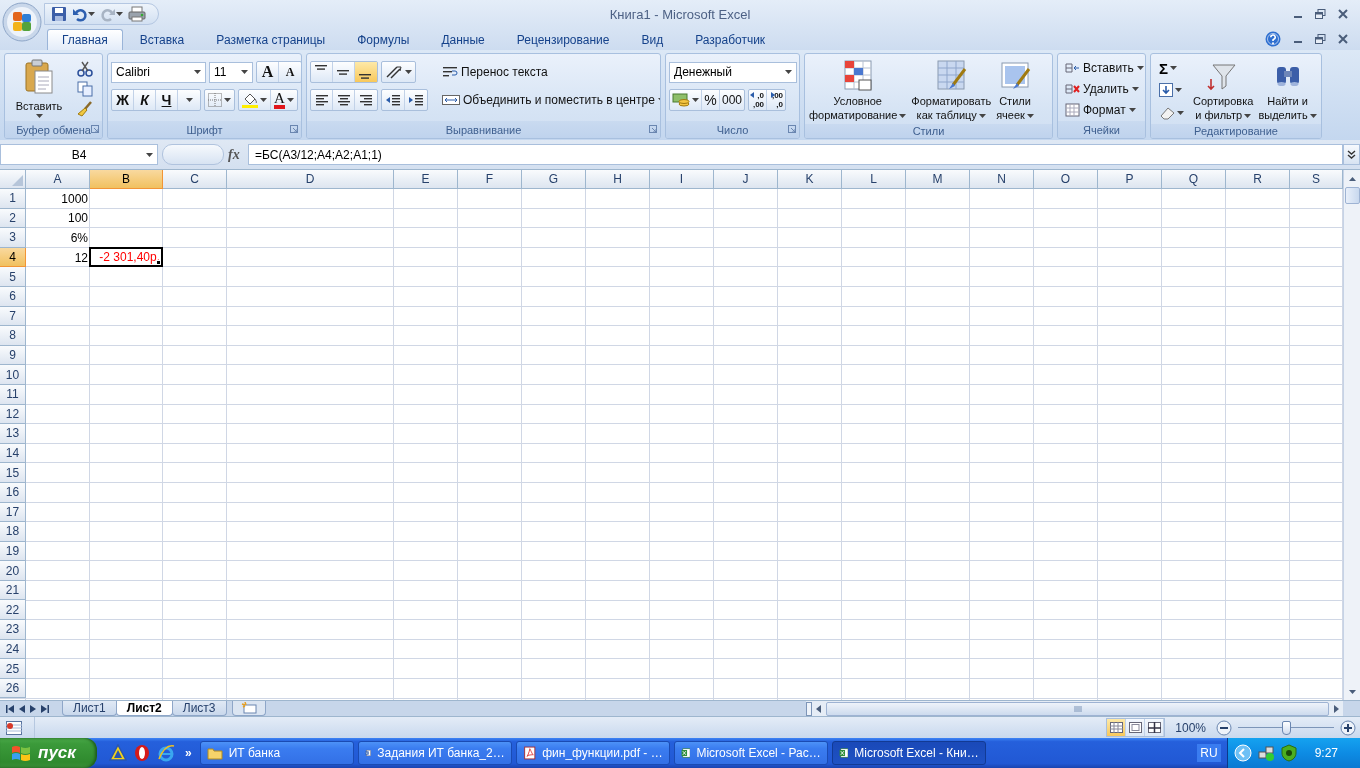 The image size is (1360, 768). What do you see at coordinates (45, 708) in the screenshot?
I see `last-sheet-icon` at bounding box center [45, 708].